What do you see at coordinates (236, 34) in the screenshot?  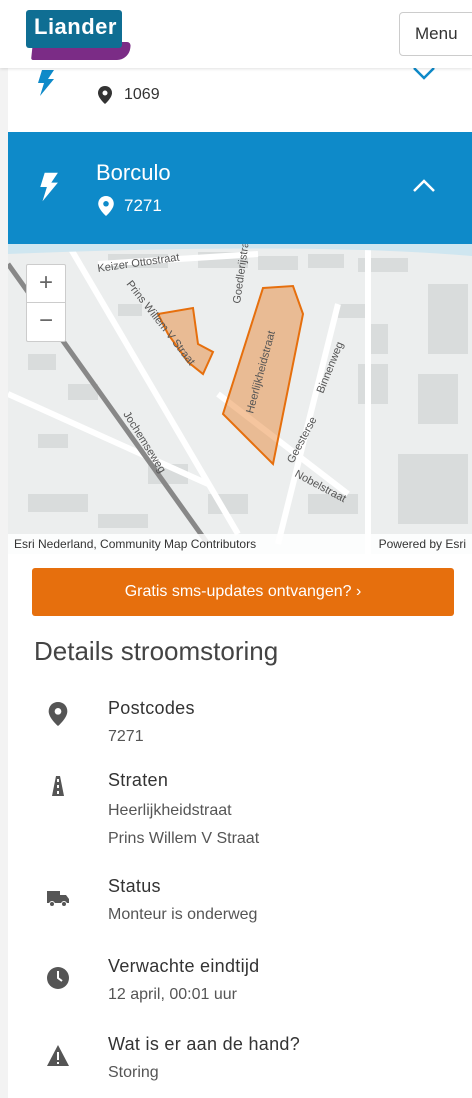 I see `top-header: Liander Menu` at bounding box center [236, 34].